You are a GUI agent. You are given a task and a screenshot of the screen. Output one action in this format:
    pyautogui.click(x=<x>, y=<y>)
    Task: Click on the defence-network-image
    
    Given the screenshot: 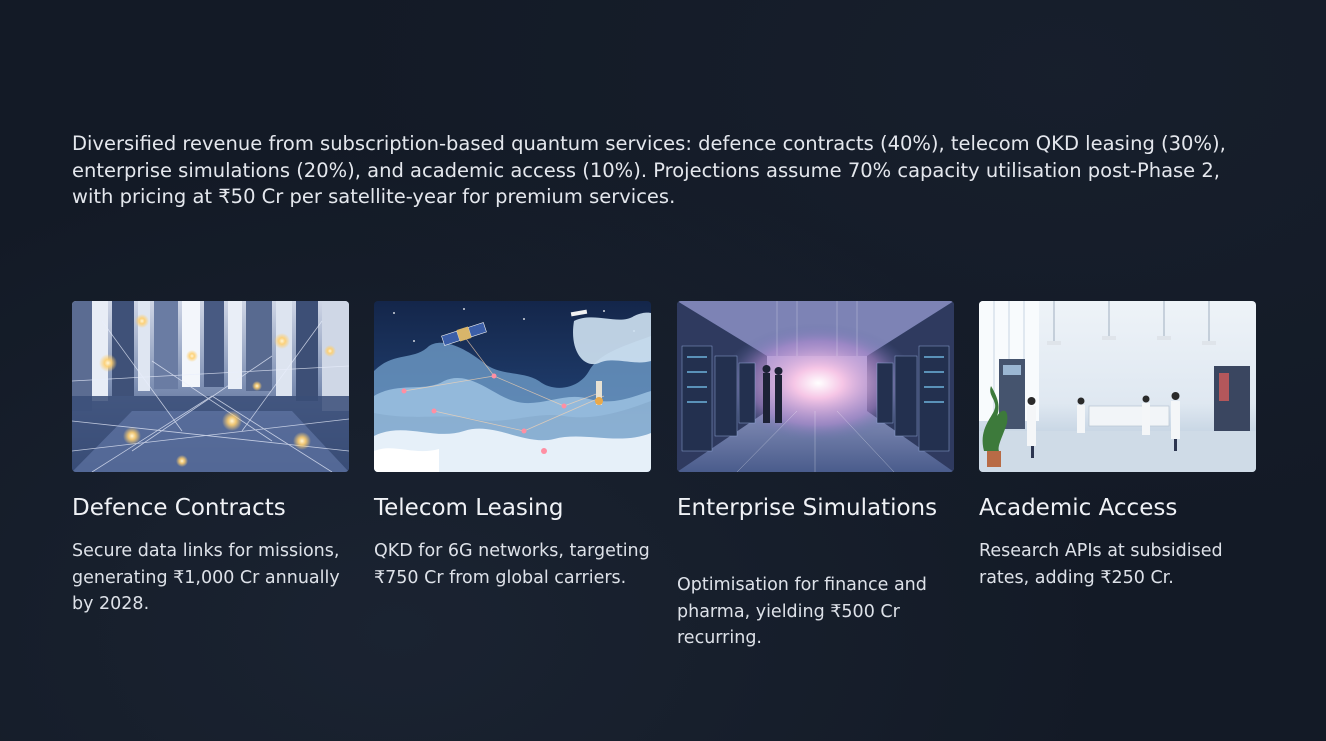 What is the action you would take?
    pyautogui.click(x=210, y=386)
    